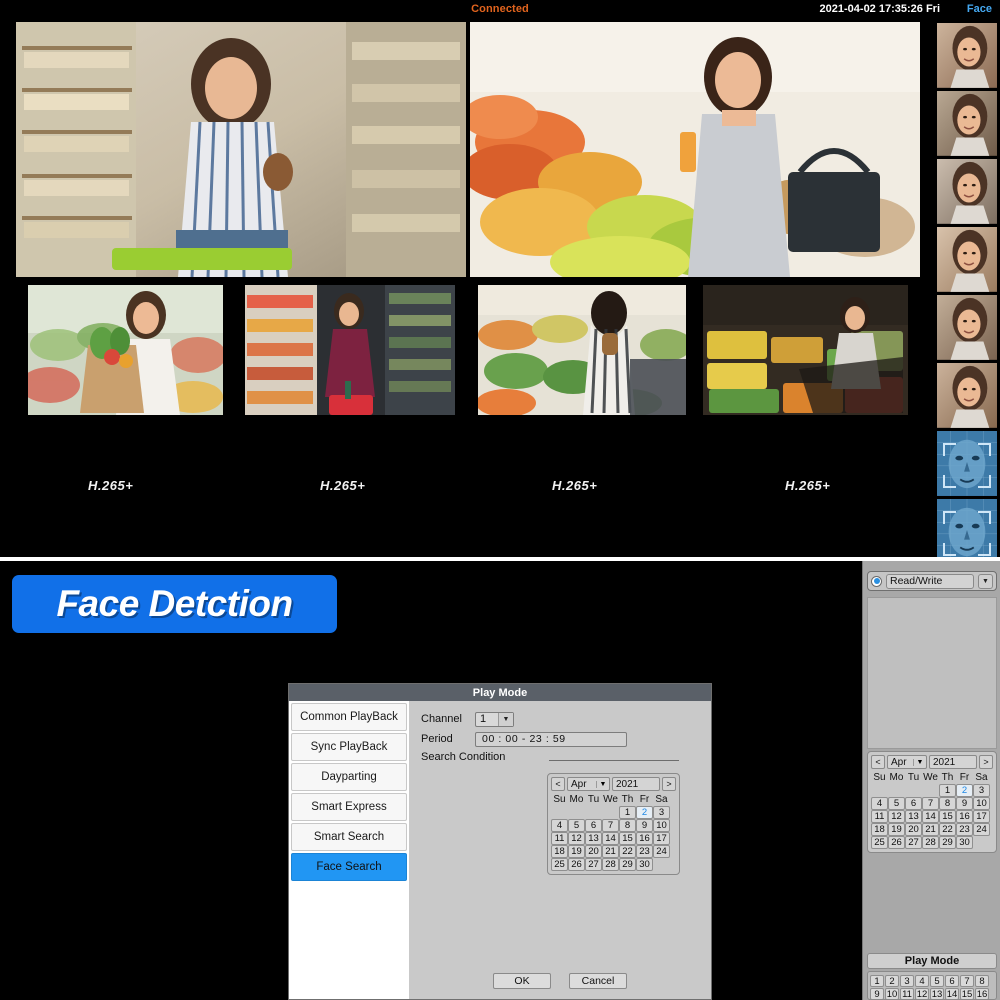  What do you see at coordinates (947, 790) in the screenshot?
I see `calendar-day: 1` at bounding box center [947, 790].